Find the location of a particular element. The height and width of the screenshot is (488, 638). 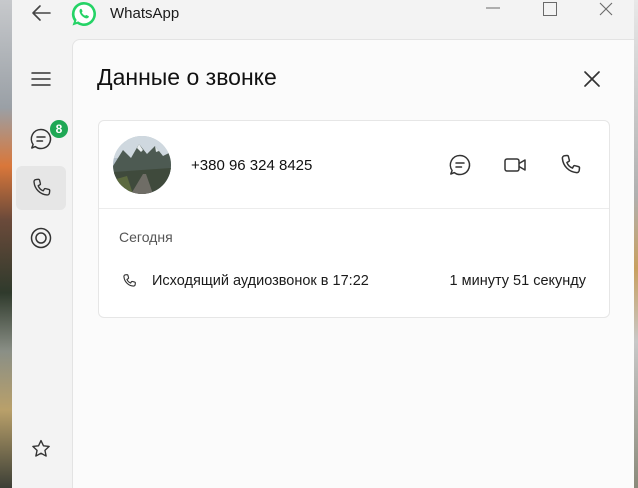

video-call-icon is located at coordinates (515, 165).